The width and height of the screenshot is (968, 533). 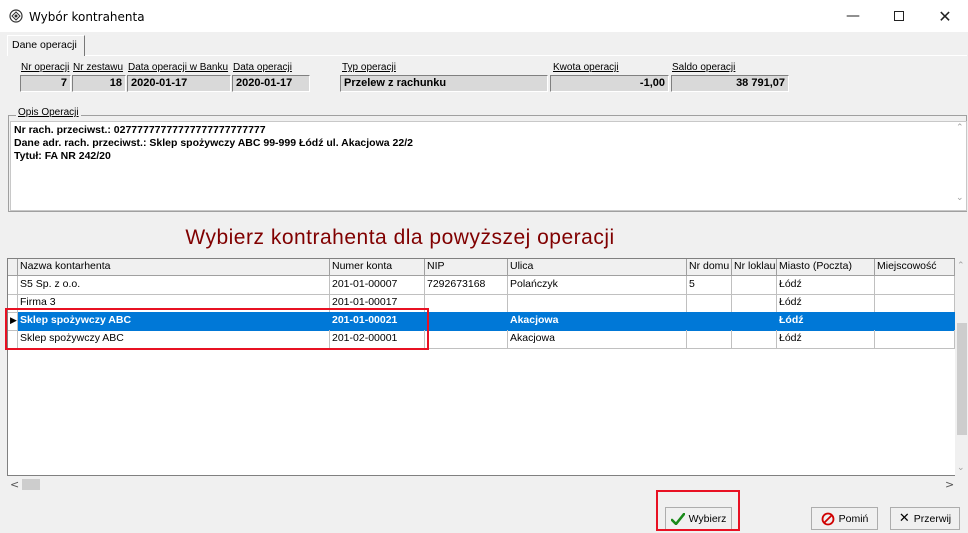 I want to click on memo-scrollbar: ⌃ ⌄, so click(x=960, y=166).